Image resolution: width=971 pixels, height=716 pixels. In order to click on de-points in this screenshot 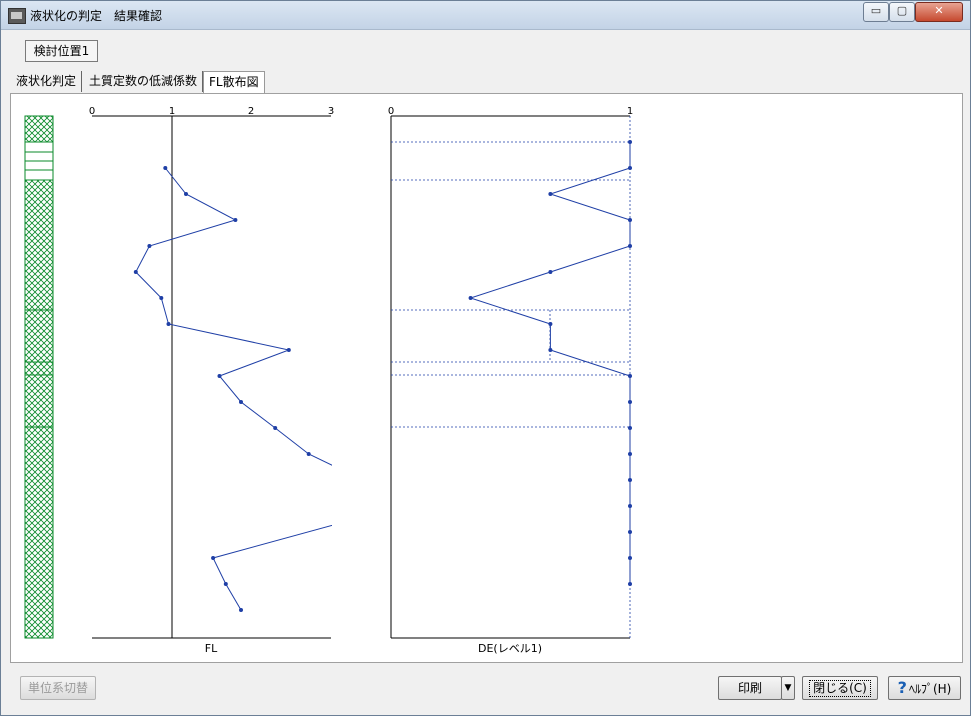, I will do `click(550, 363)`.